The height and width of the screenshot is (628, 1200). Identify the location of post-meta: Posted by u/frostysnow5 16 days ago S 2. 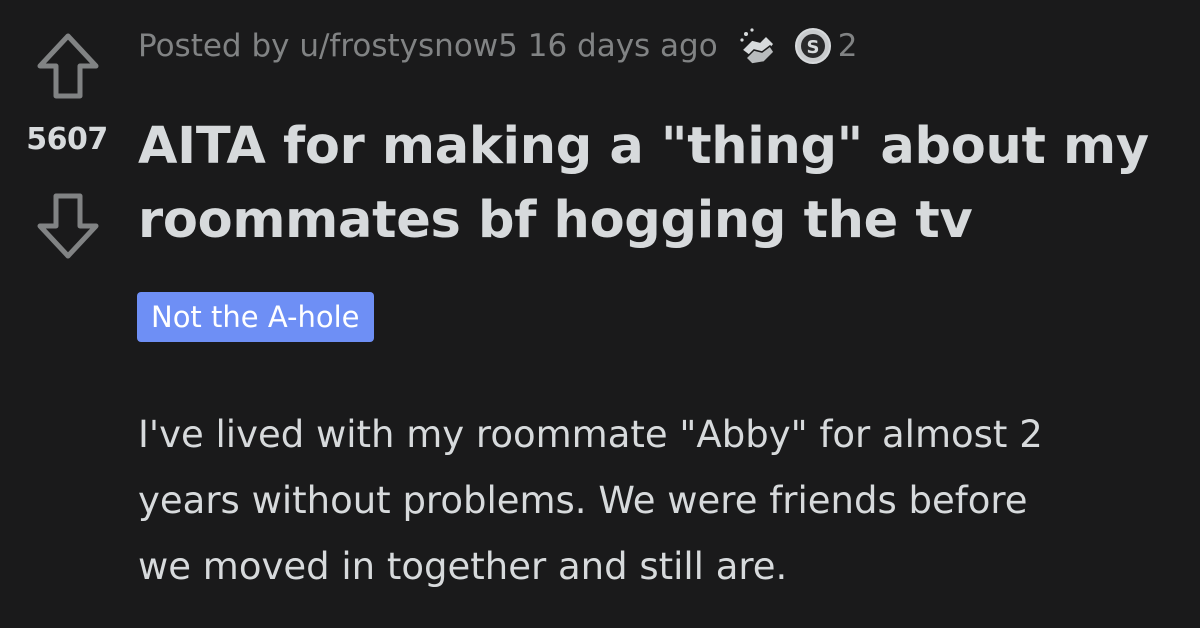
(497, 46).